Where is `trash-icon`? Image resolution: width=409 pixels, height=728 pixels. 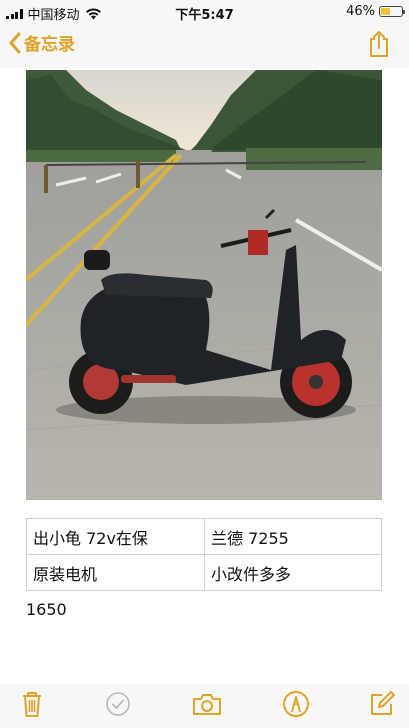
trash-icon is located at coordinates (32, 704).